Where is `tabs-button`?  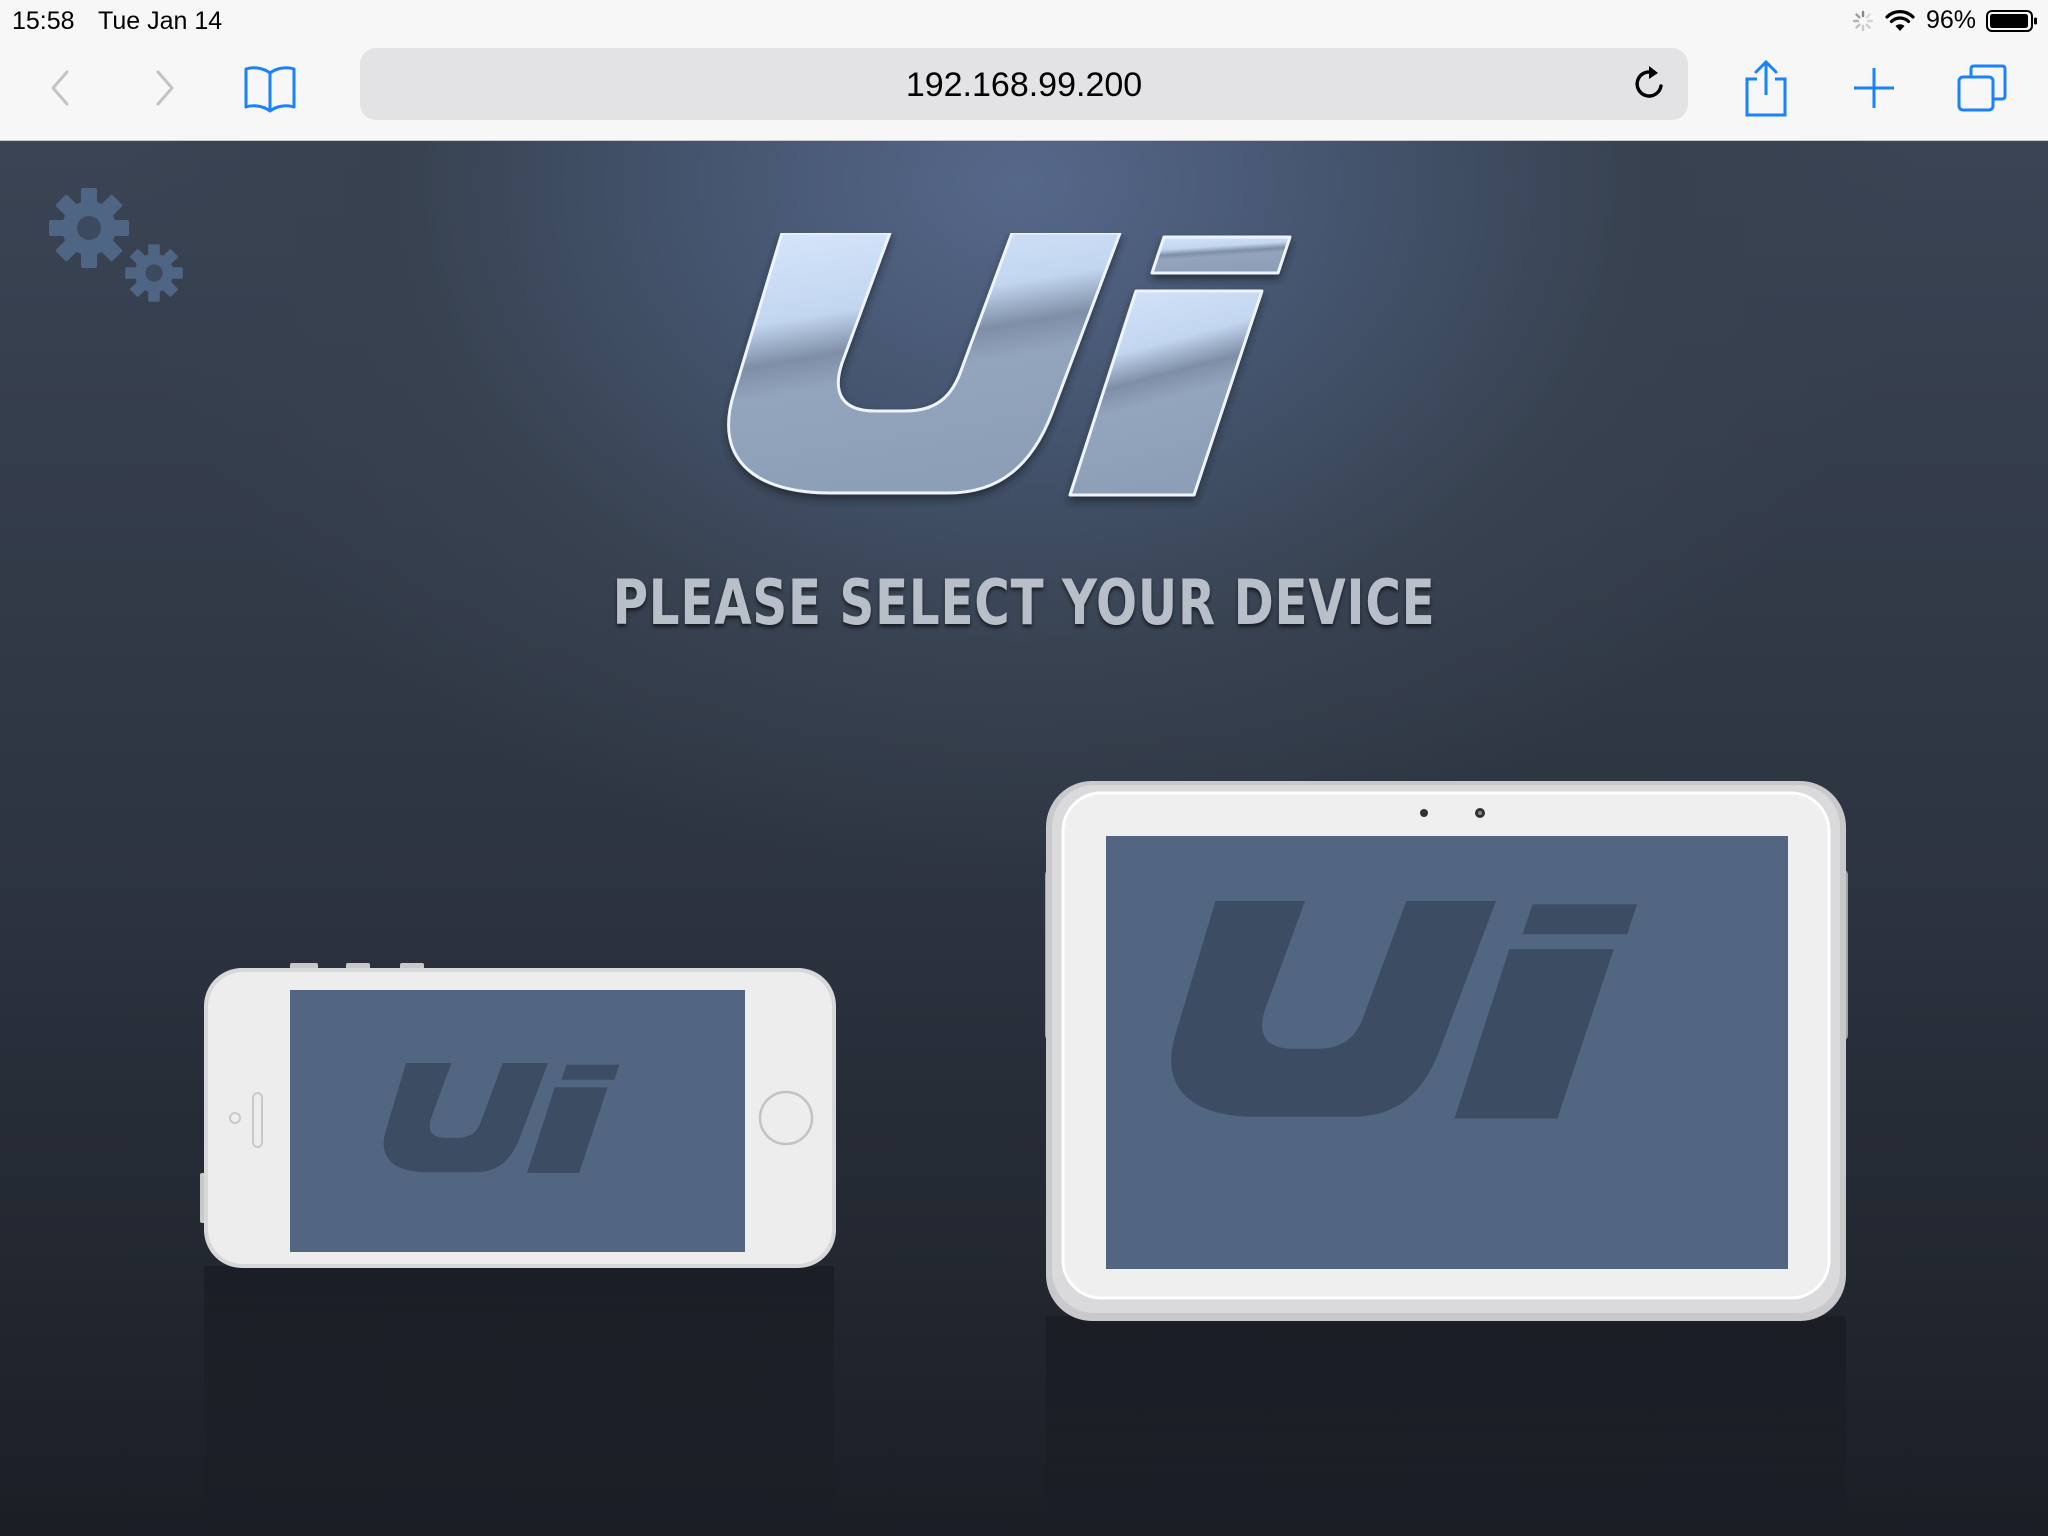 tabs-button is located at coordinates (1982, 88).